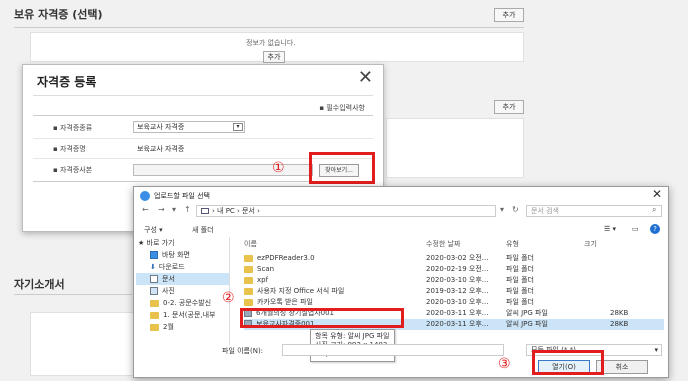  Describe the element at coordinates (610, 229) in the screenshot. I see `view-options-icon: ☰ ▾` at that location.